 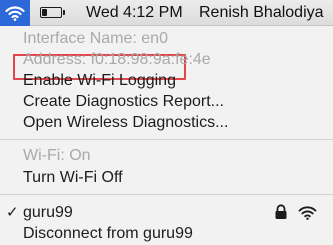 What do you see at coordinates (117, 59) in the screenshot?
I see `address-label: Address: f0:18:98:9a:fe:4e` at bounding box center [117, 59].